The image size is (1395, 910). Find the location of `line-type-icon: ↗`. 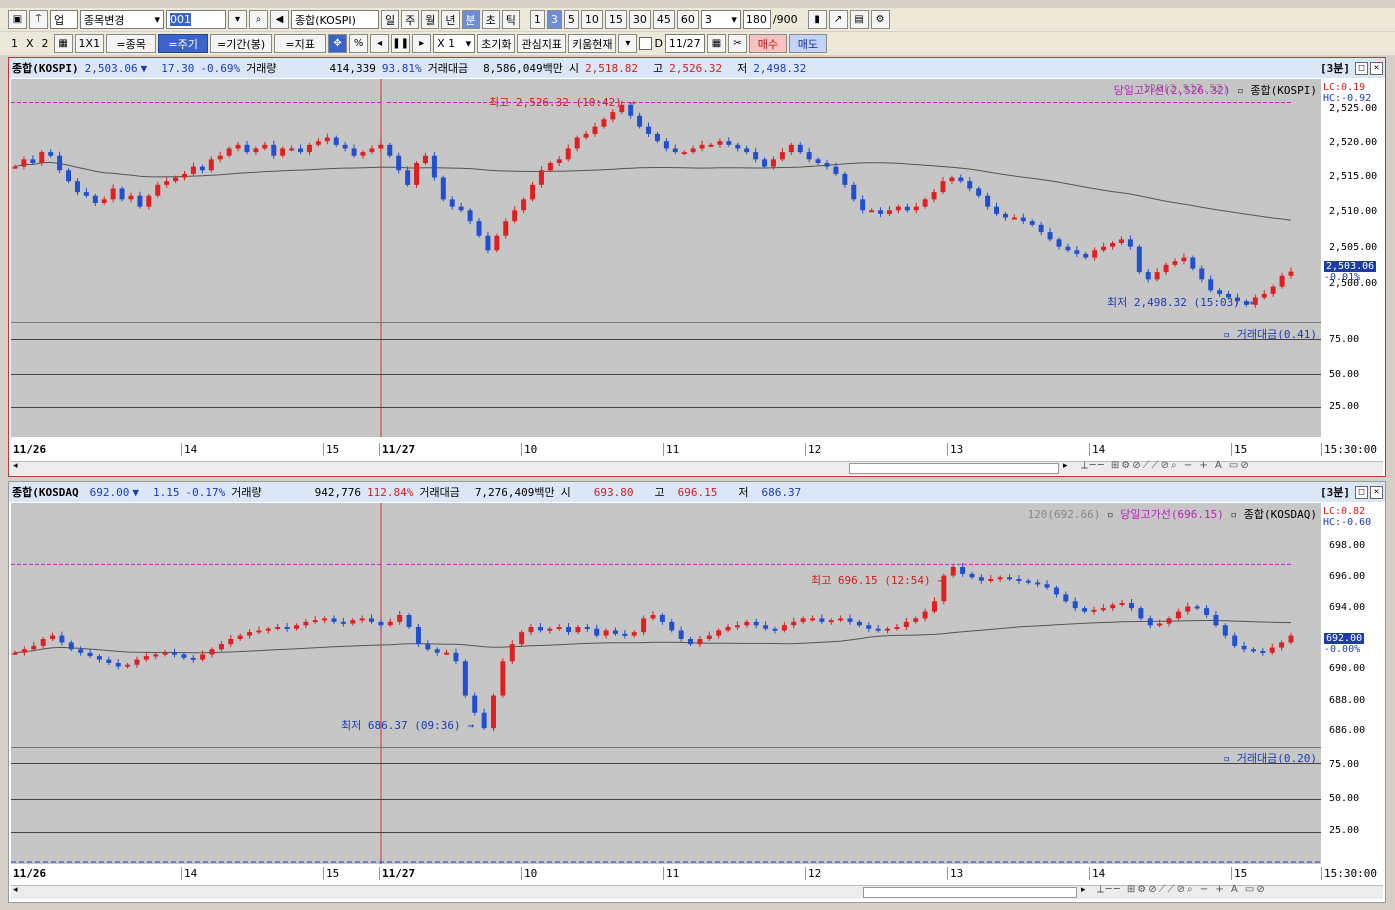

line-type-icon: ↗ is located at coordinates (838, 19).